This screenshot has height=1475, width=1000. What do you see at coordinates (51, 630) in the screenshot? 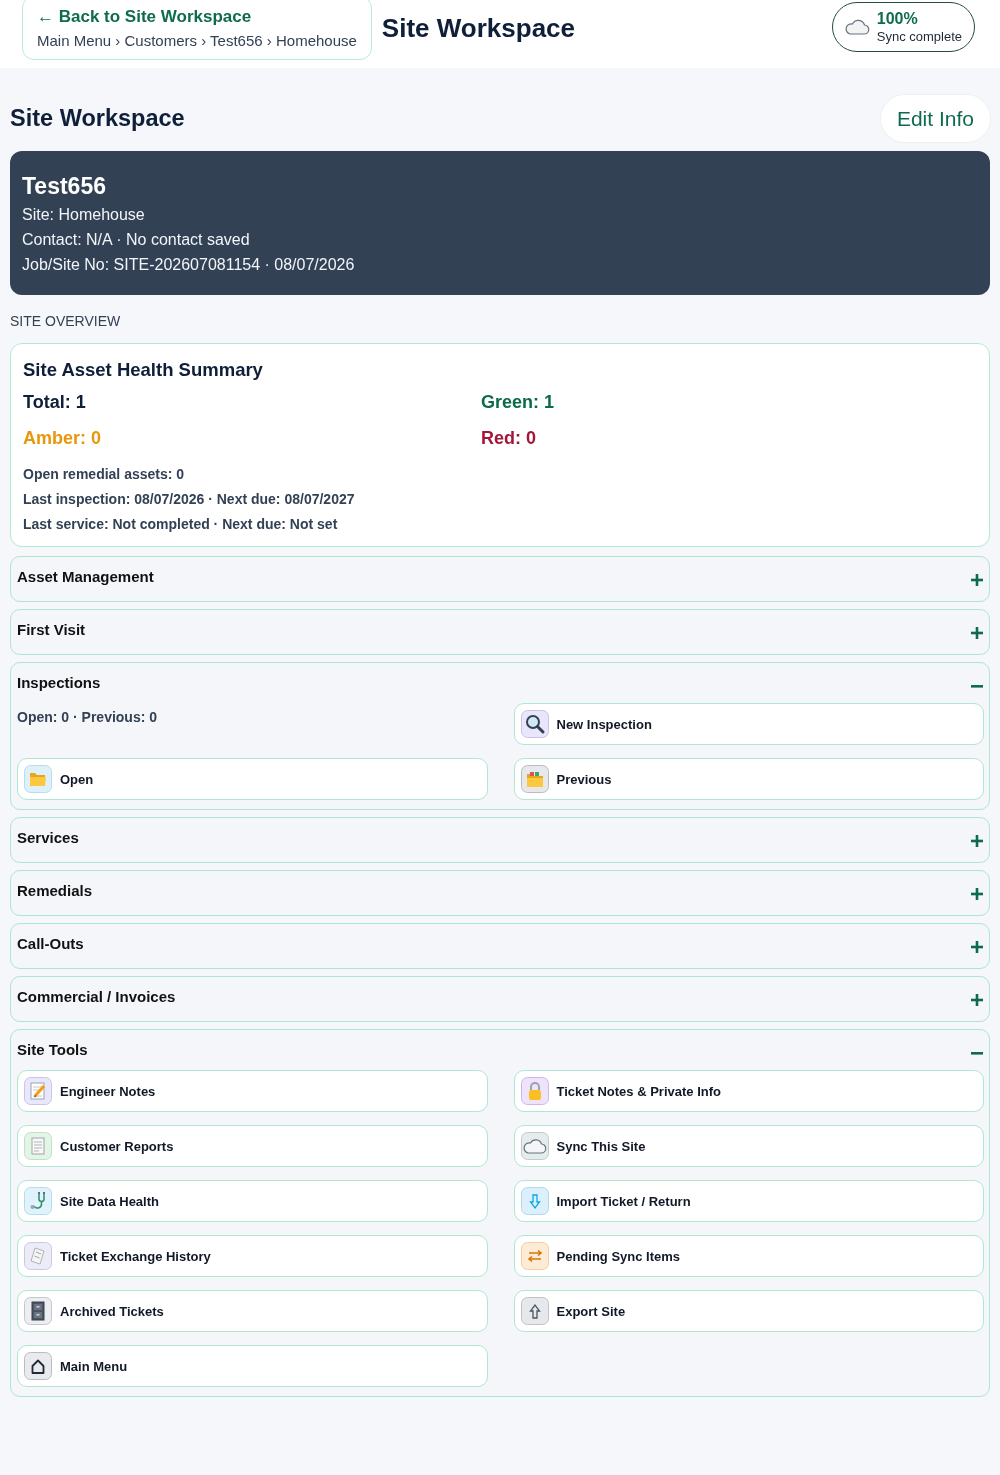
I see `section-title: First Visit` at bounding box center [51, 630].